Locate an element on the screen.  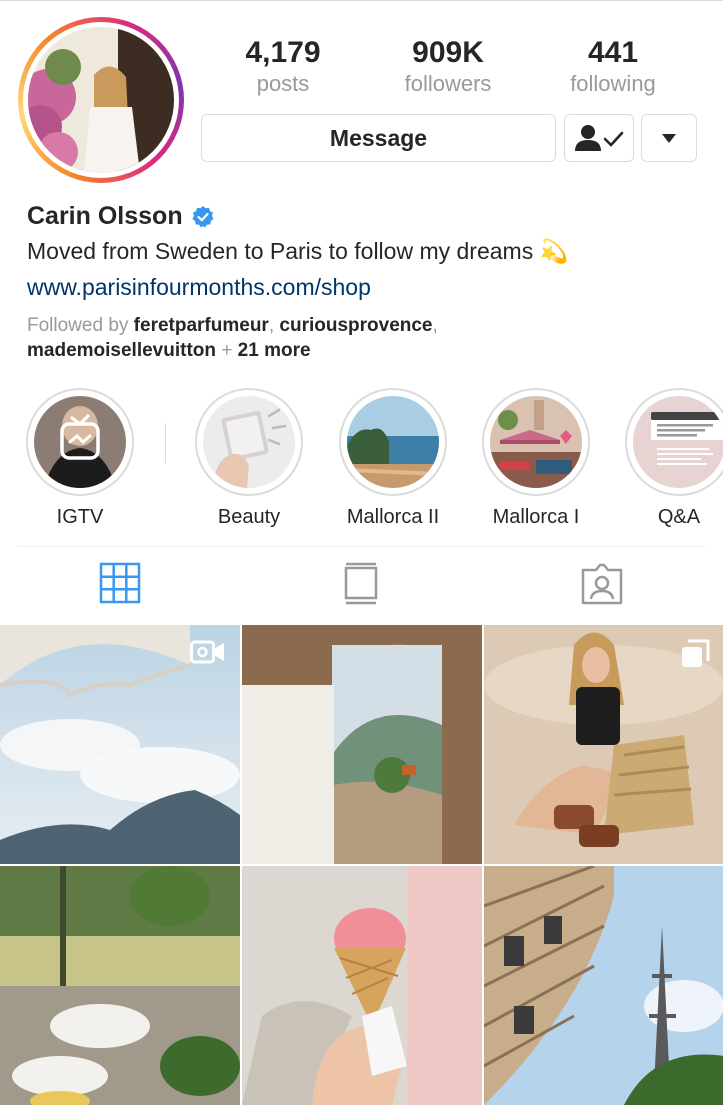
feed-icon is located at coordinates (361, 583).